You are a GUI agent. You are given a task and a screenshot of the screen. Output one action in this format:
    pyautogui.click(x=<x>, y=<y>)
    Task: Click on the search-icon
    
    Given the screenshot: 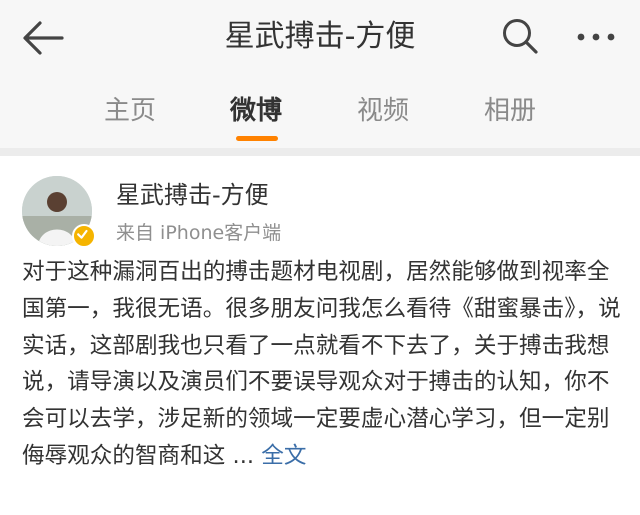 What is the action you would take?
    pyautogui.click(x=520, y=36)
    